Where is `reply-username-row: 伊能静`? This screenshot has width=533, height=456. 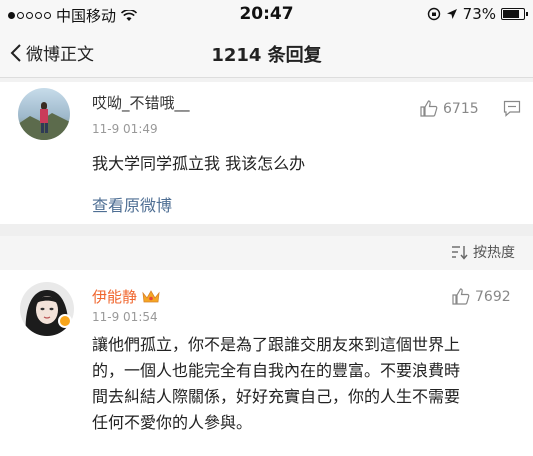
reply-username-row: 伊能静 is located at coordinates (126, 296).